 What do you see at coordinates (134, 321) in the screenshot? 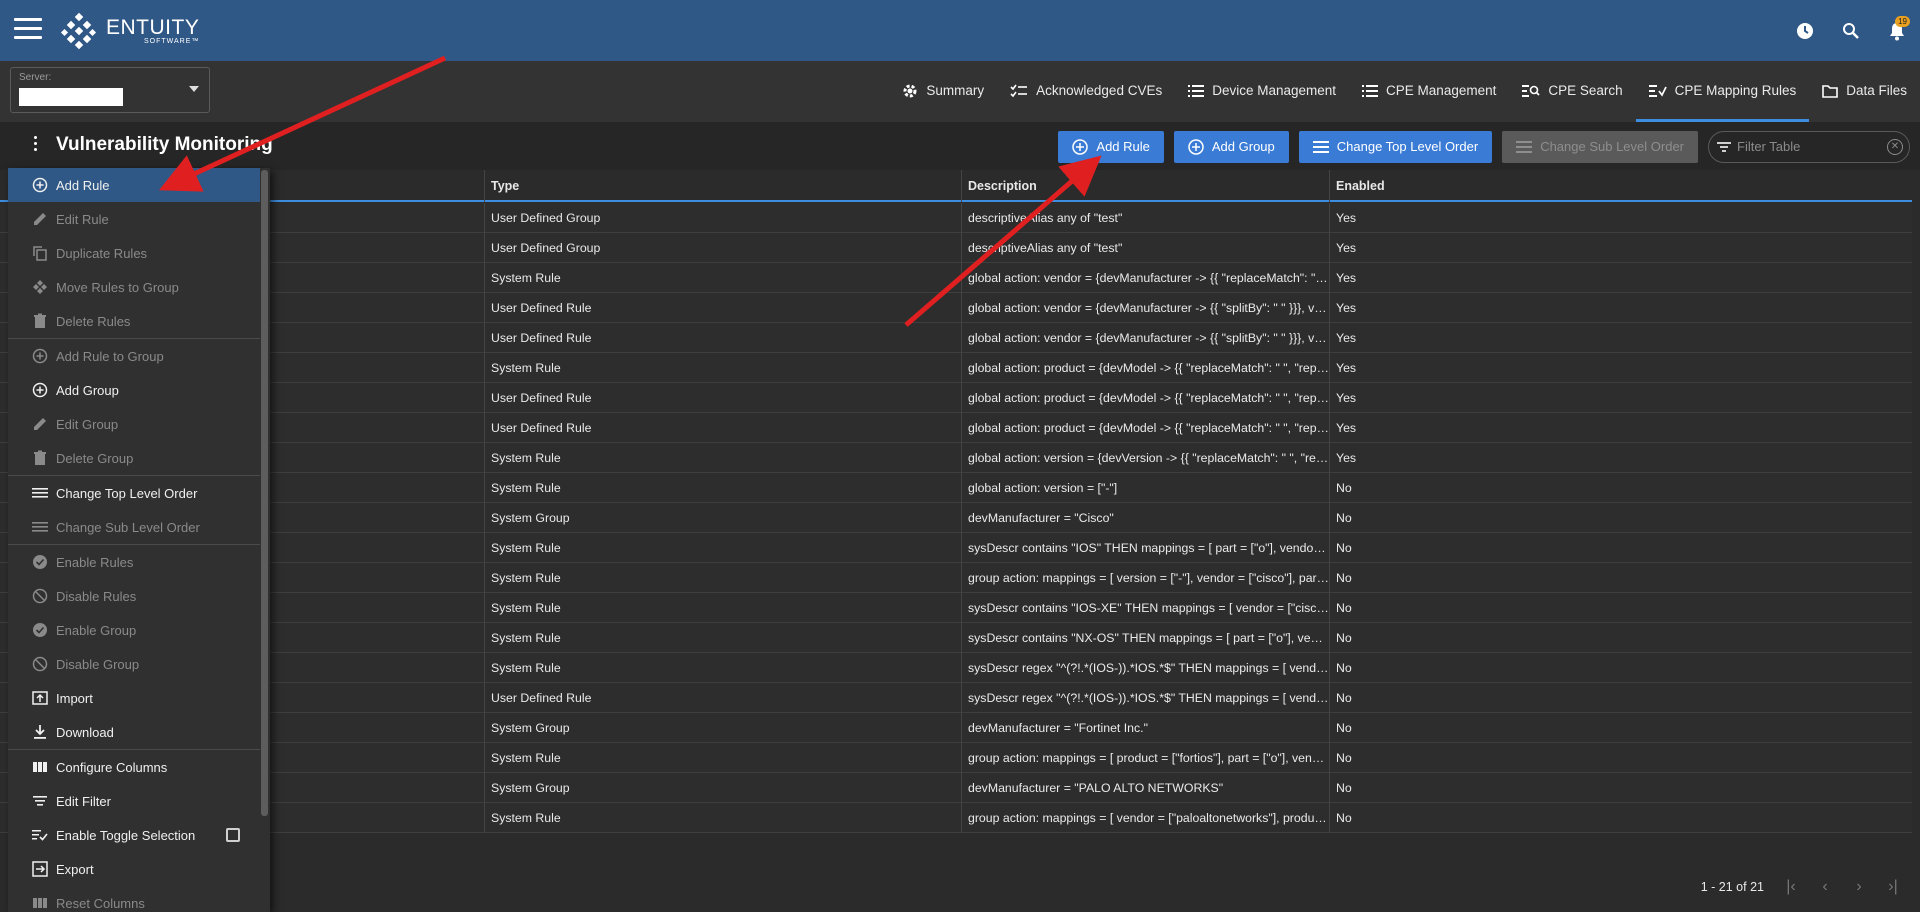
I see `menu-item-delete-rules: Delete Rules` at bounding box center [134, 321].